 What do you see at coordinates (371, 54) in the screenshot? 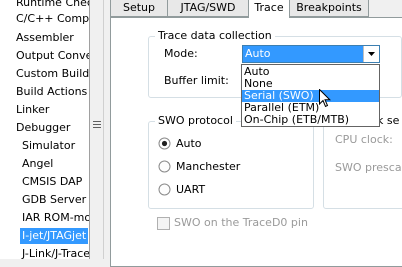
I see `chevron-down-icon` at bounding box center [371, 54].